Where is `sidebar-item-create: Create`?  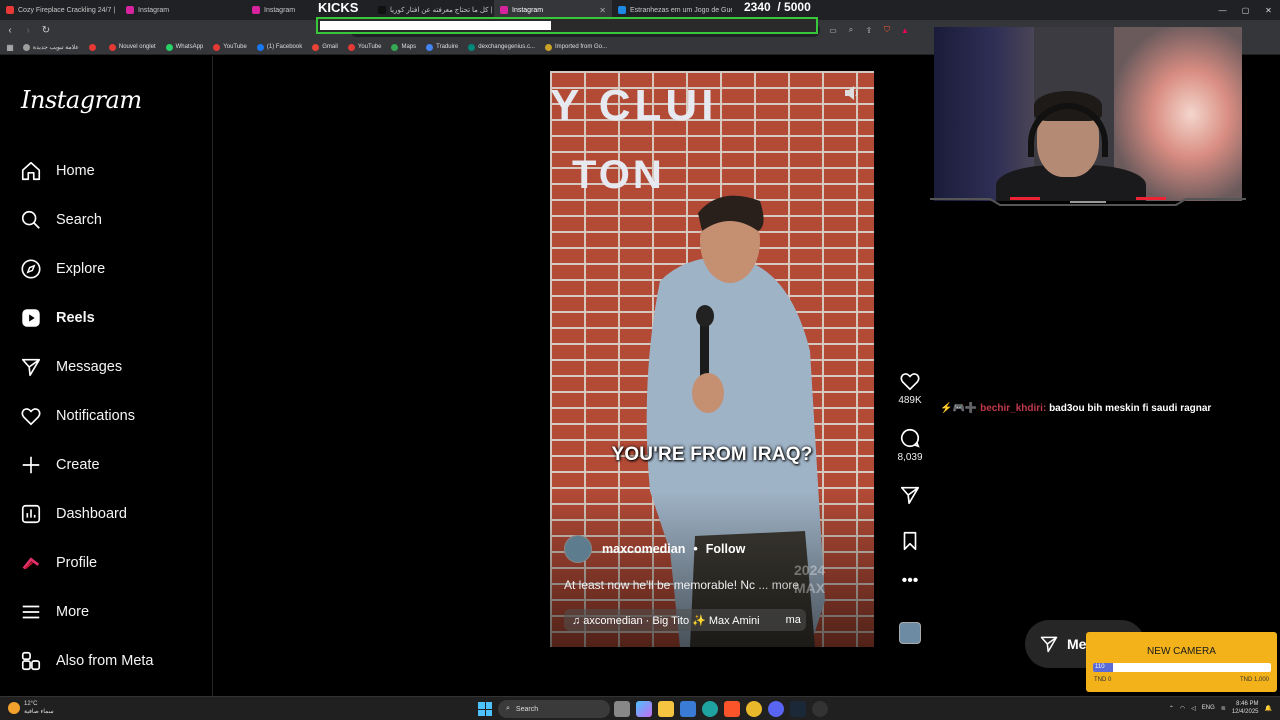
sidebar-item-create: Create is located at coordinates (60, 465).